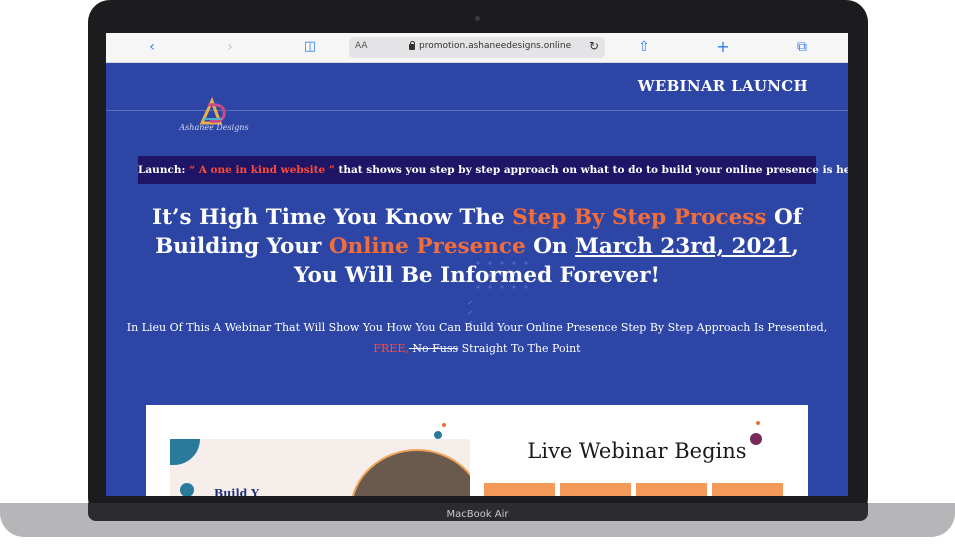 Image resolution: width=955 pixels, height=549 pixels. I want to click on logo-text: Ashanee Designs, so click(214, 127).